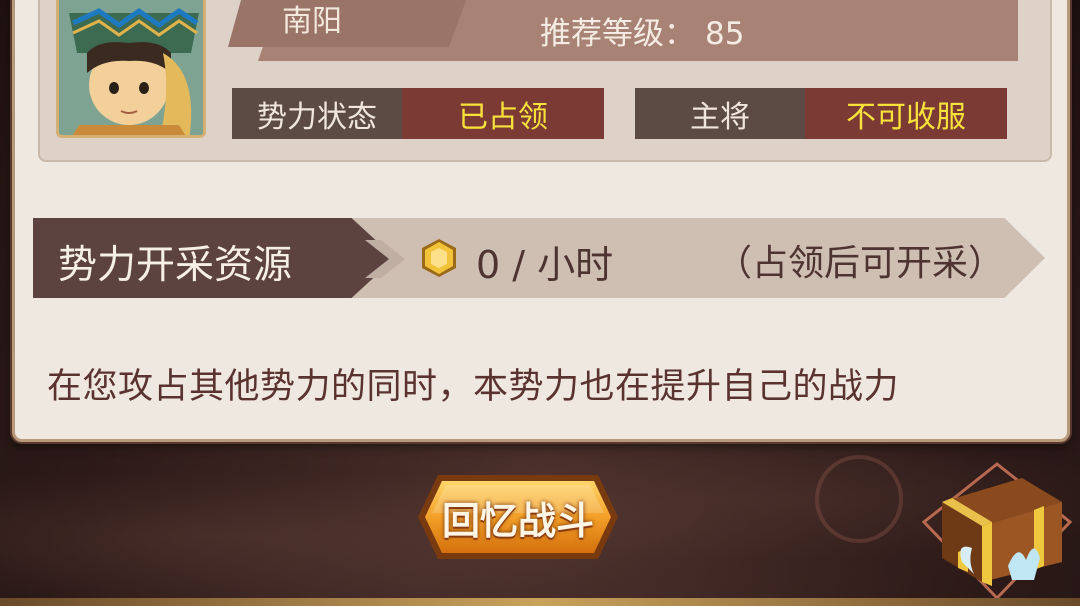 Image resolution: width=1080 pixels, height=606 pixels. Describe the element at coordinates (348, 23) in the screenshot. I see `city-name-ribbon` at that location.